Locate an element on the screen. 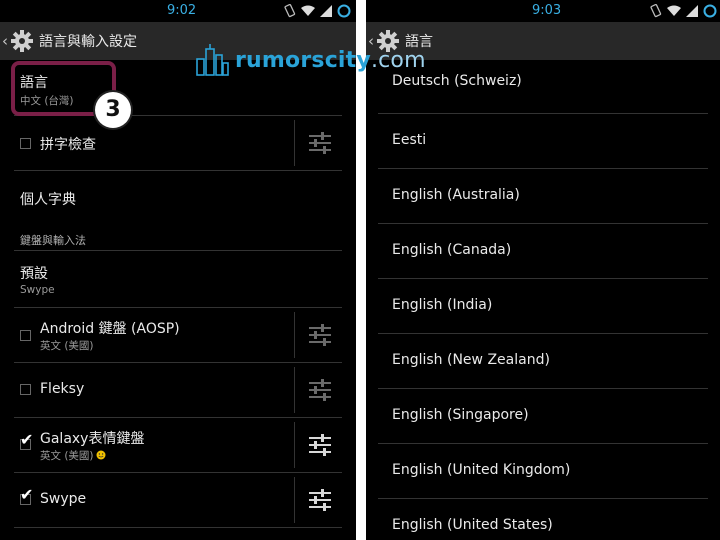 Image resolution: width=720 pixels, height=540 pixels. language-item: English (Singapore) is located at coordinates (543, 417).